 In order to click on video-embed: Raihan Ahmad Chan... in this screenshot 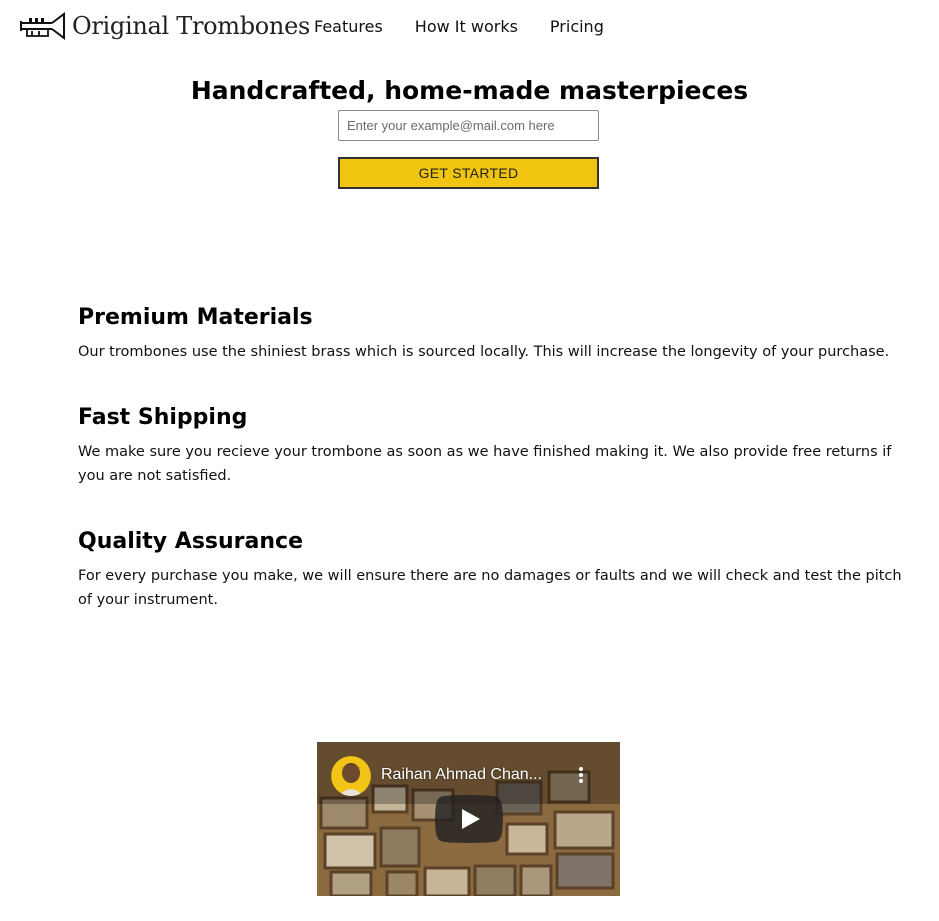, I will do `click(468, 819)`.